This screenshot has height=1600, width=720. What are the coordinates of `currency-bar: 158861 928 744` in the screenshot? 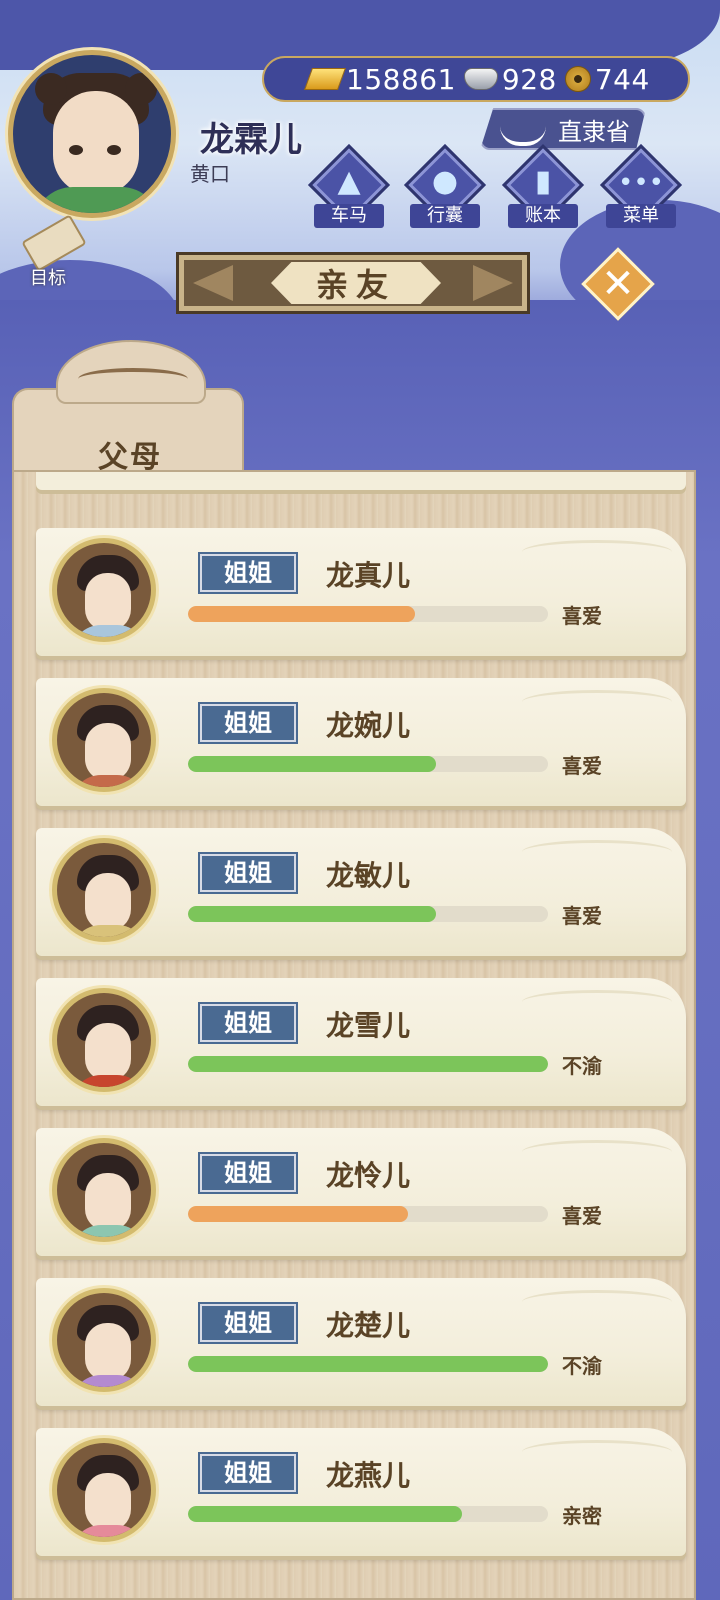 It's located at (476, 79).